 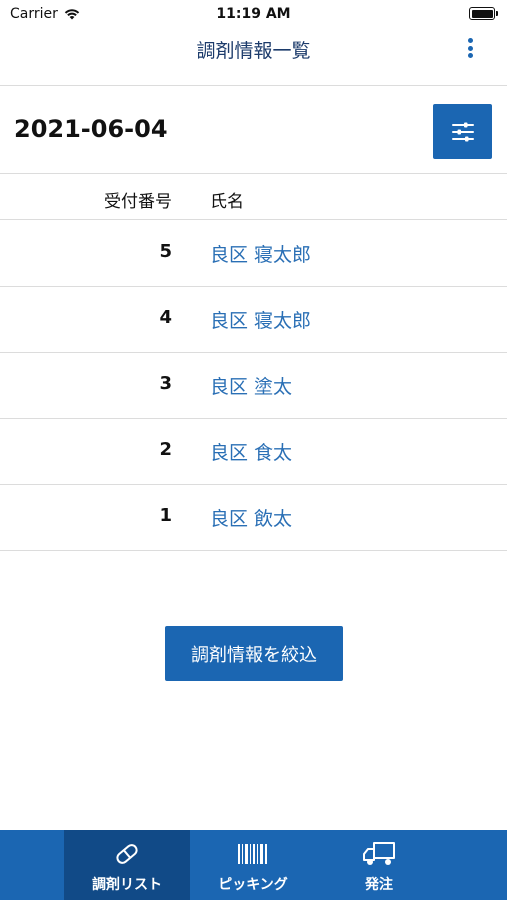 What do you see at coordinates (379, 853) in the screenshot?
I see `truck-icon` at bounding box center [379, 853].